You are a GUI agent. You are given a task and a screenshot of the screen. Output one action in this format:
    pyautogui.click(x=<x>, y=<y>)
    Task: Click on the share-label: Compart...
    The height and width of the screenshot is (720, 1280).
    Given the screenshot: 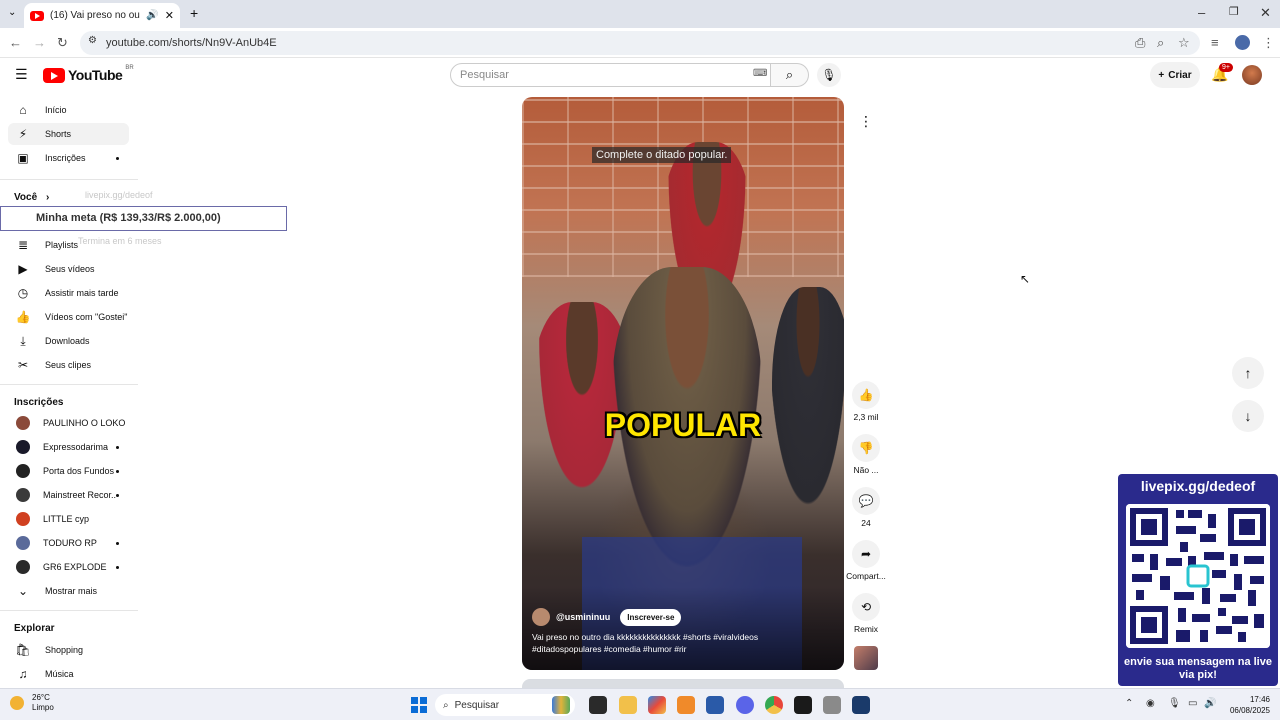 What is the action you would take?
    pyautogui.click(x=866, y=576)
    